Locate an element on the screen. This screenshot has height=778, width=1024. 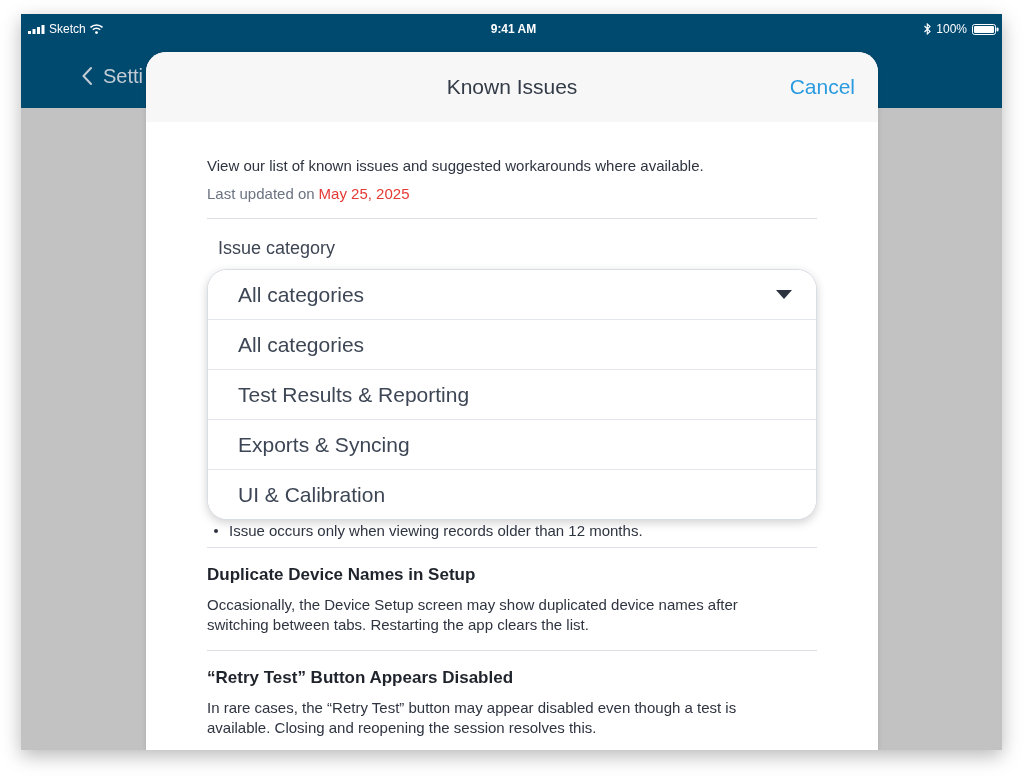
issue-title: Duplicate Device Names in Setup is located at coordinates (342, 575).